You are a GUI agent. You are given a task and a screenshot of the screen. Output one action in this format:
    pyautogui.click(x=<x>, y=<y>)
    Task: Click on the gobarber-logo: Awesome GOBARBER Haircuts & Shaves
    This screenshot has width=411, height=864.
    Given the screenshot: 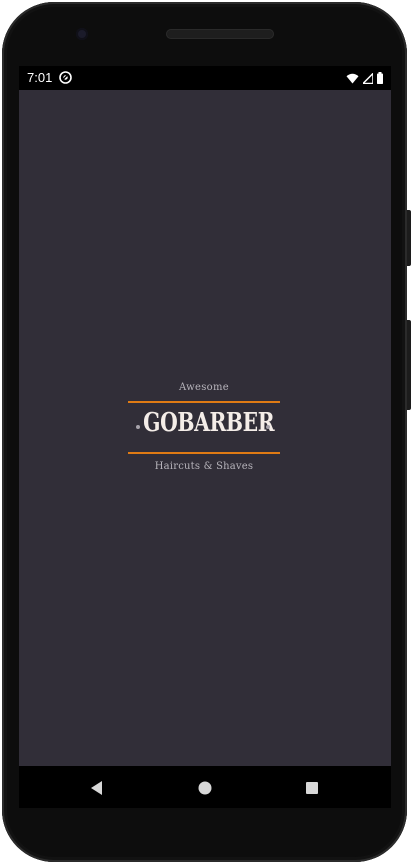 What is the action you would take?
    pyautogui.click(x=204, y=431)
    